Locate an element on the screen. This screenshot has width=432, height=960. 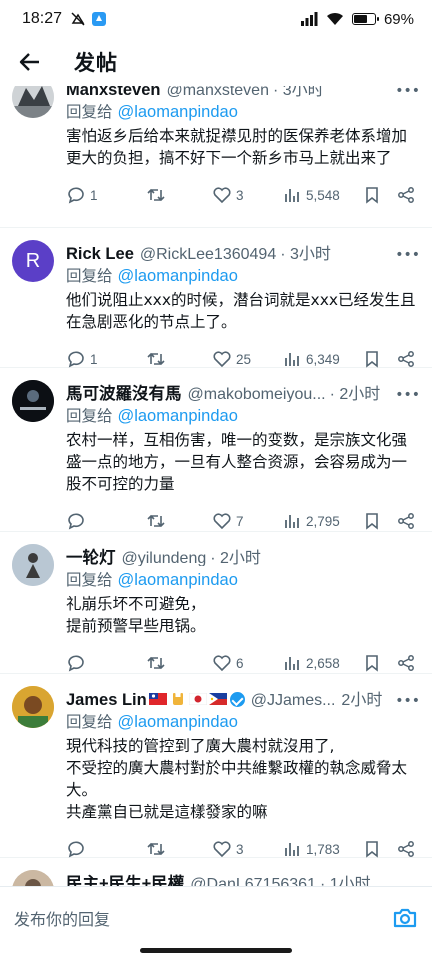
author-name: Manxsteven is located at coordinates (113, 92).